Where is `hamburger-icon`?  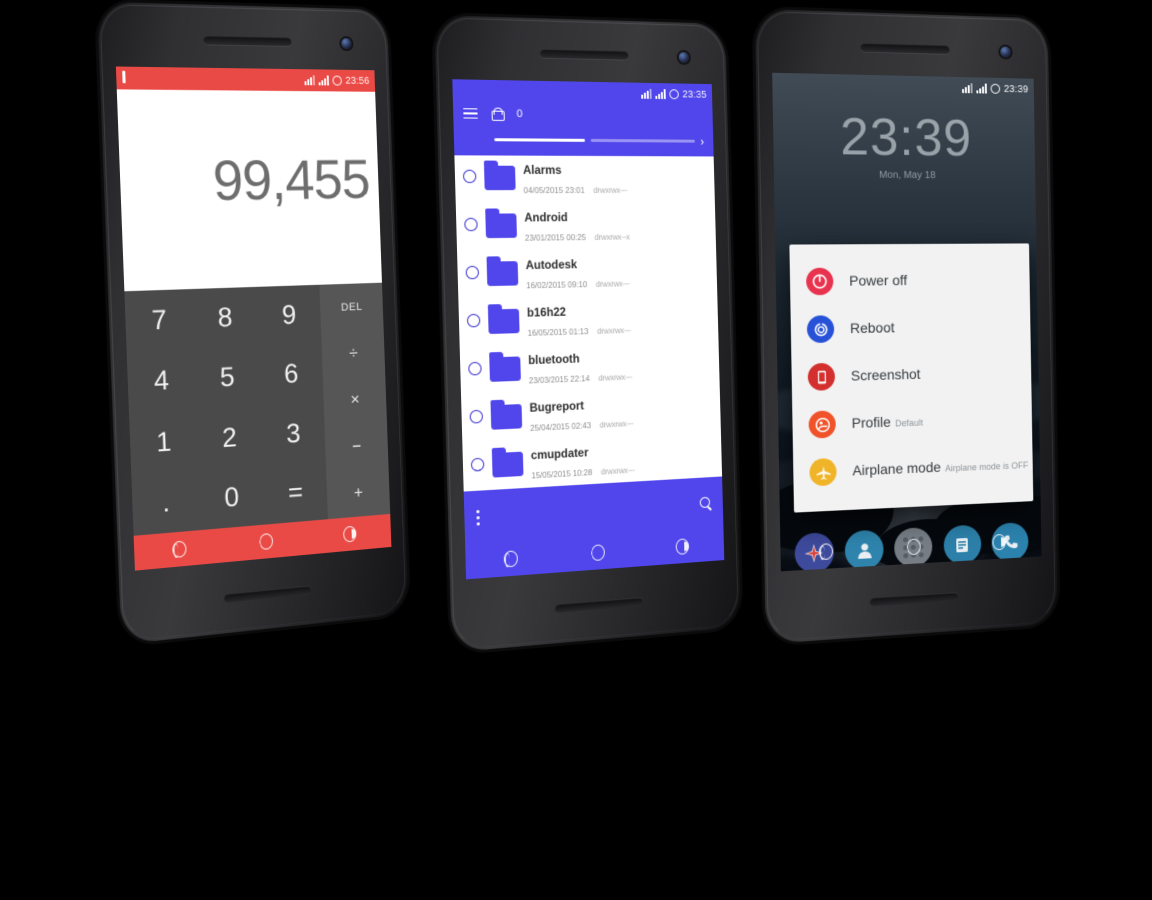 hamburger-icon is located at coordinates (470, 113).